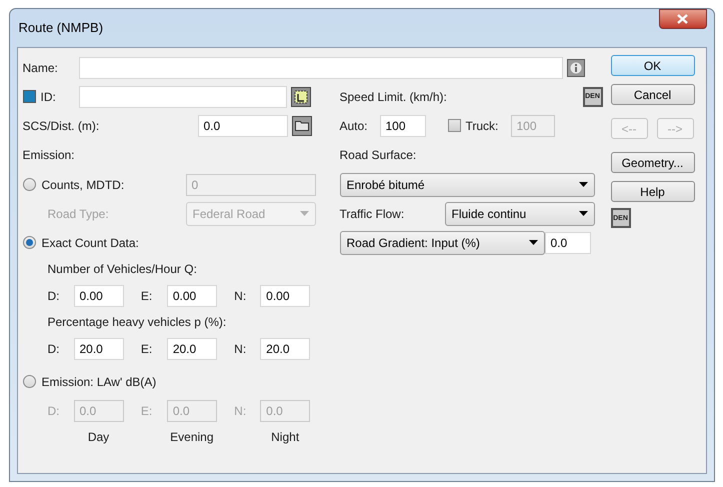 This screenshot has width=723, height=487. I want to click on gradient-field: 0.0, so click(567, 243).